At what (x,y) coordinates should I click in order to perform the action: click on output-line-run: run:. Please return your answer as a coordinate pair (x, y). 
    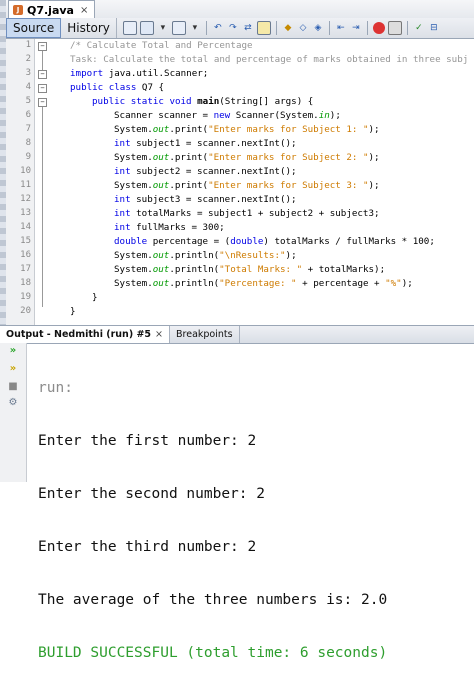
    Looking at the image, I should click on (55, 388).